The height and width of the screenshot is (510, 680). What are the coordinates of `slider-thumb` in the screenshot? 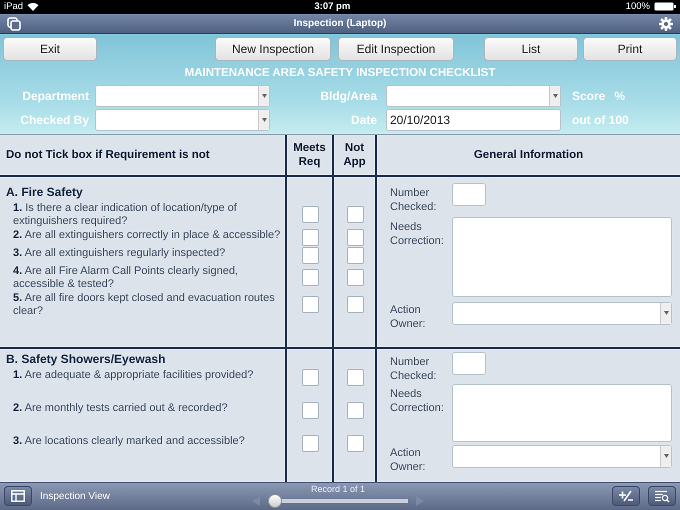 It's located at (275, 501).